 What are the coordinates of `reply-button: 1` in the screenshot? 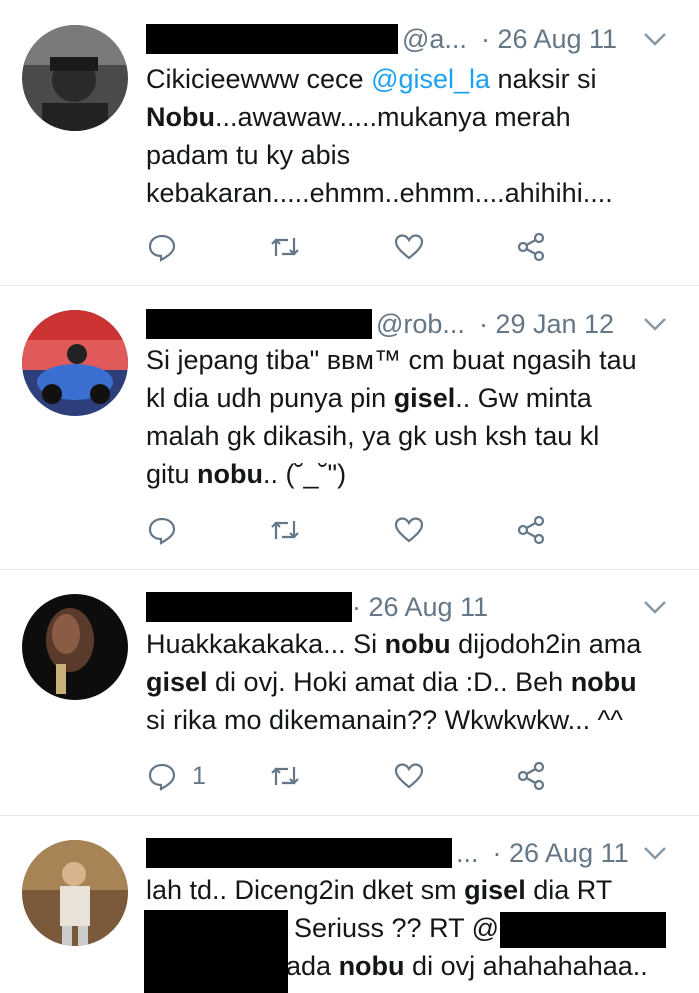 It's located at (207, 776).